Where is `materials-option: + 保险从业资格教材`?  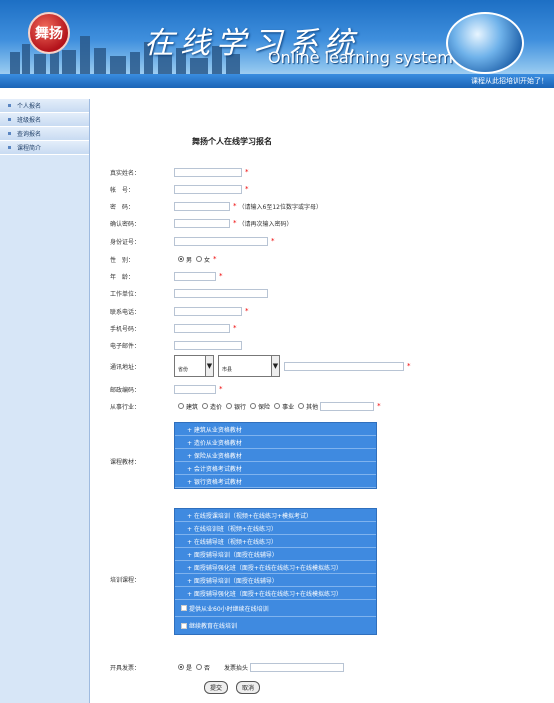 materials-option: + 保险从业资格教材 is located at coordinates (275, 455).